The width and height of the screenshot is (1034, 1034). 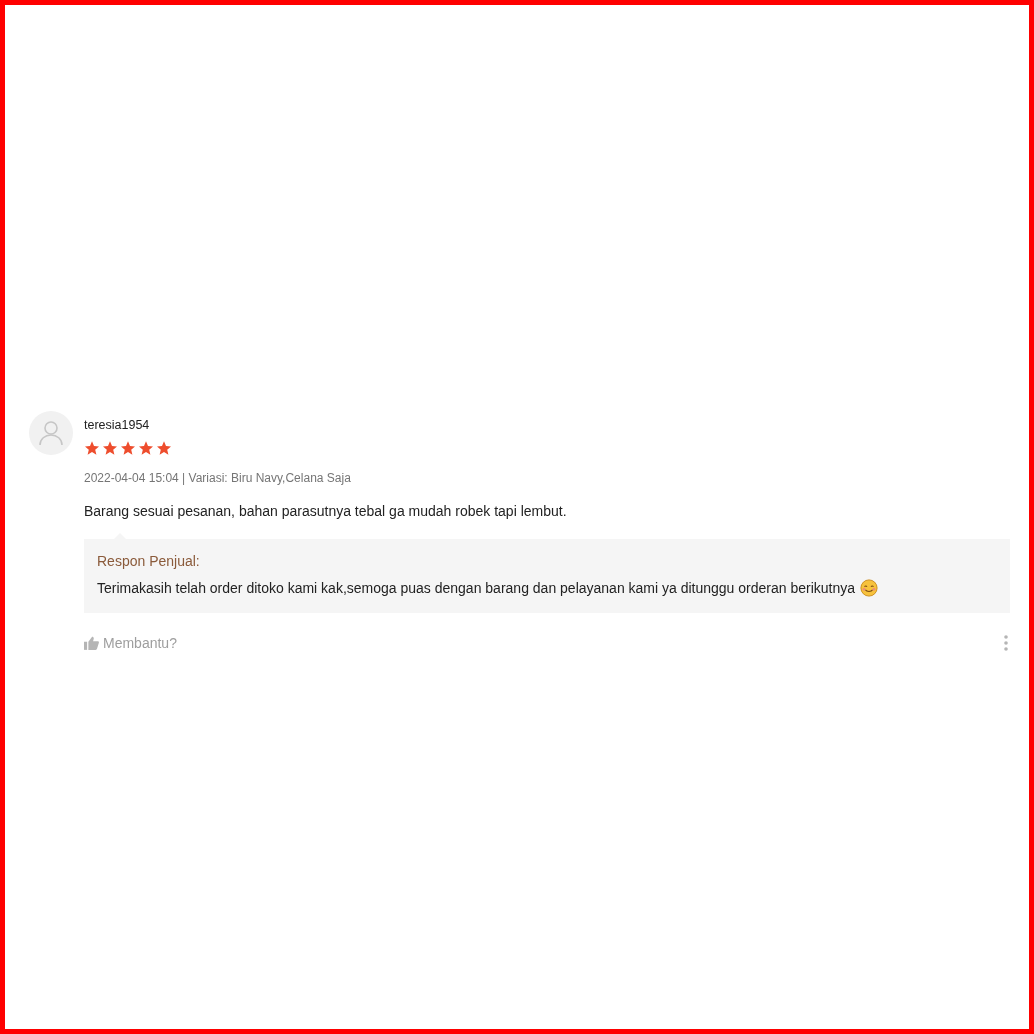 I want to click on more-options-button, so click(x=1006, y=643).